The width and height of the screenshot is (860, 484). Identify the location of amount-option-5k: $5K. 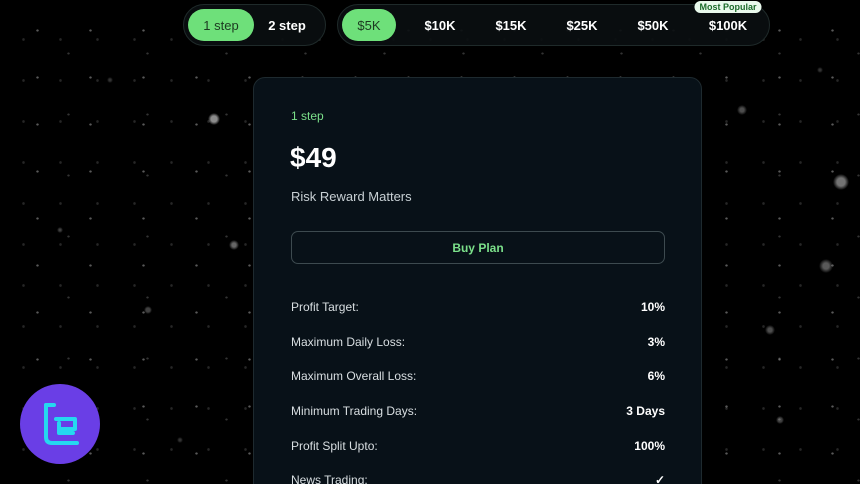
(369, 25).